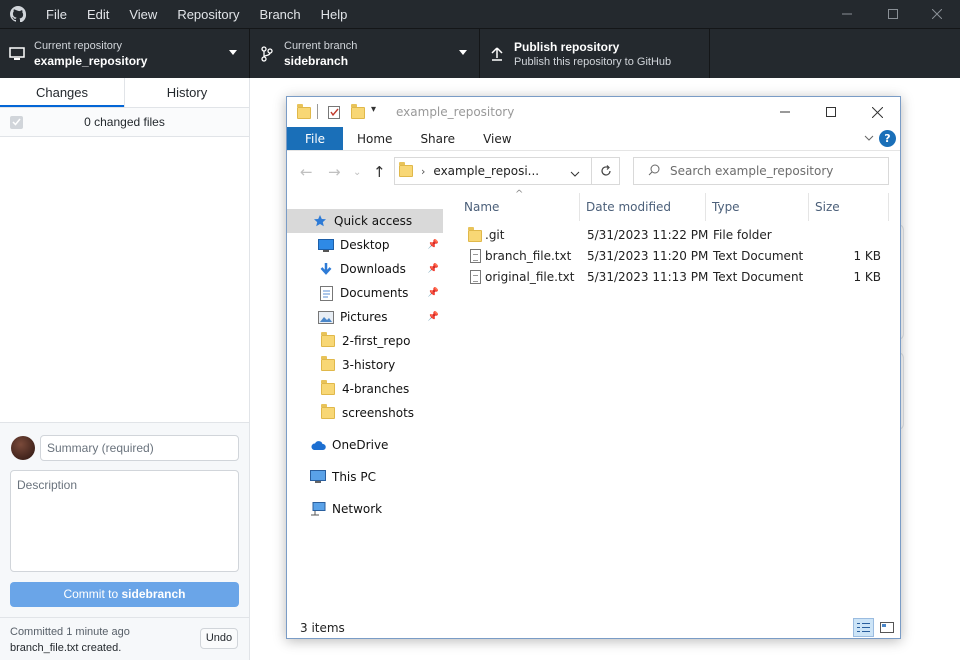  I want to click on refresh-icon, so click(605, 171).